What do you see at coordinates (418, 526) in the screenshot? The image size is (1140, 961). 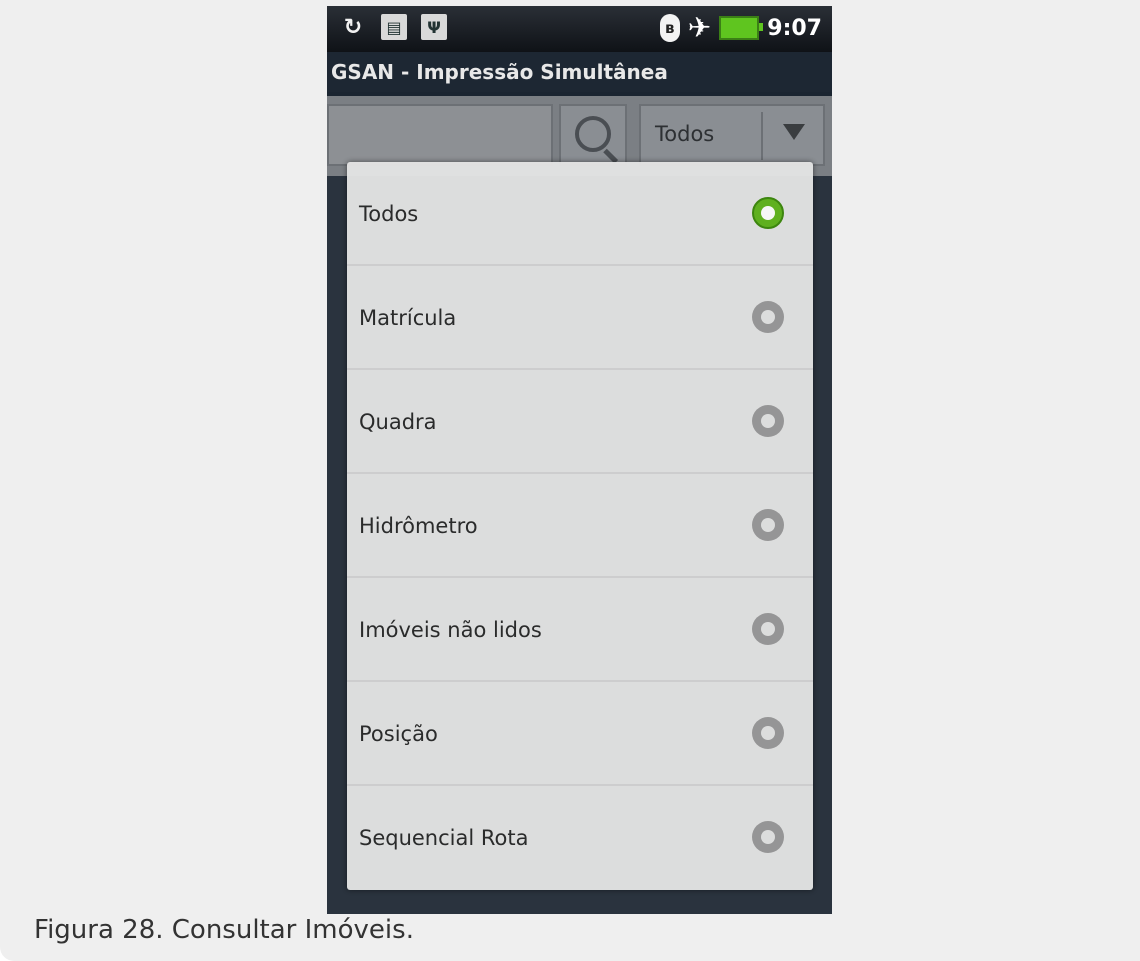 I see `option-label: Hidrômetro` at bounding box center [418, 526].